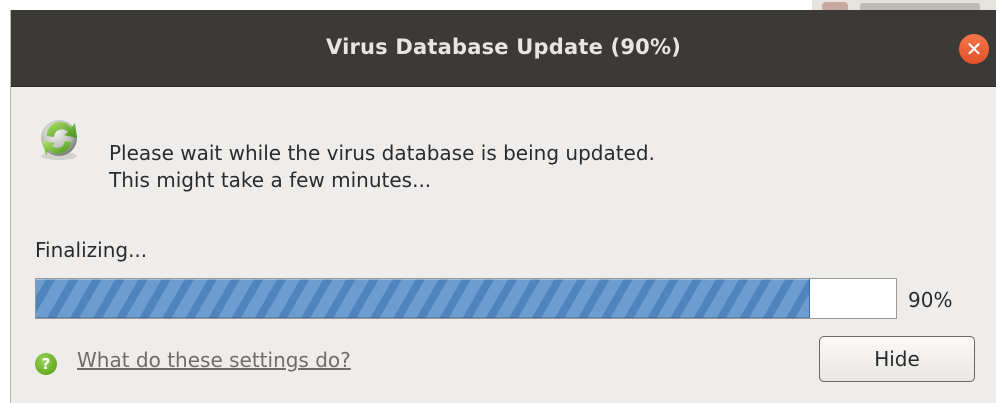  Describe the element at coordinates (920, 6) in the screenshot. I see `background-text` at that location.